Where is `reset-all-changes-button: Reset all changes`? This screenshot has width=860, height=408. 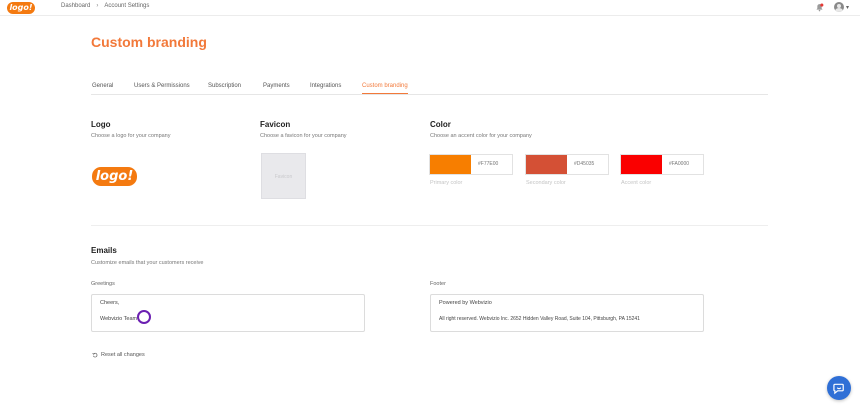
reset-all-changes-button: Reset all changes is located at coordinates (118, 355).